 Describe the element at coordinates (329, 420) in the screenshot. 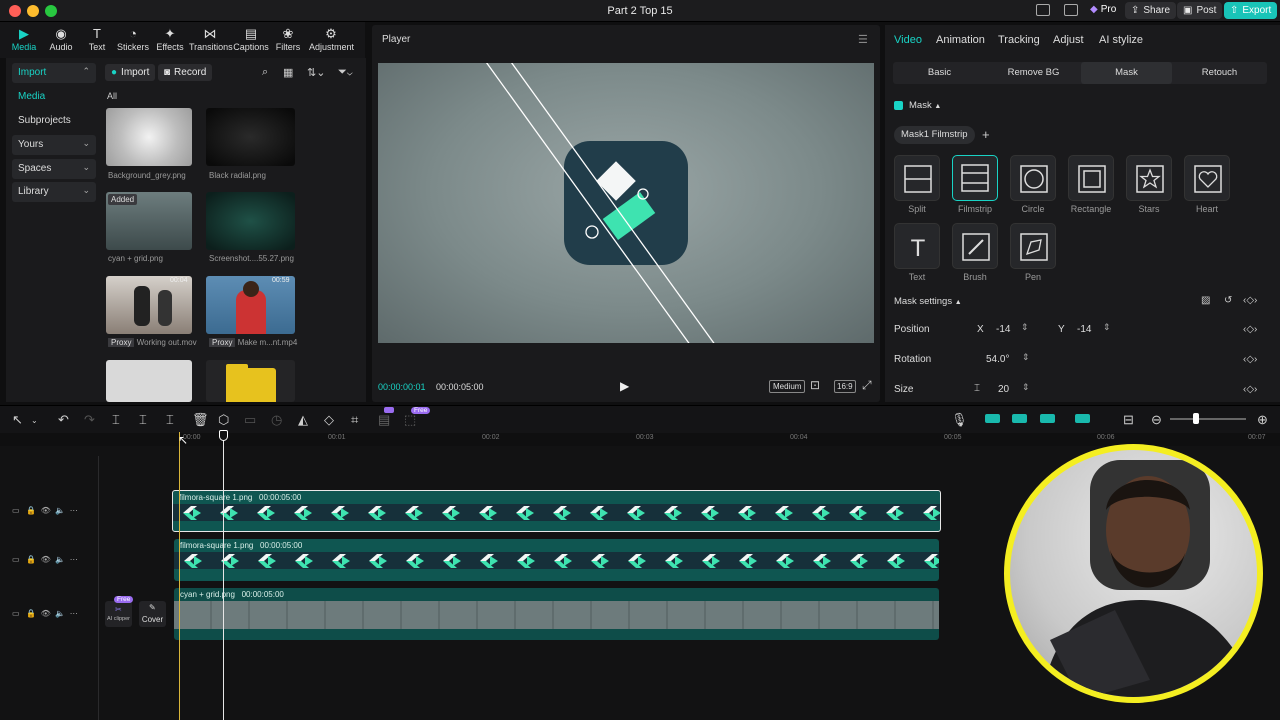

I see `rotate-icon: ◇` at that location.